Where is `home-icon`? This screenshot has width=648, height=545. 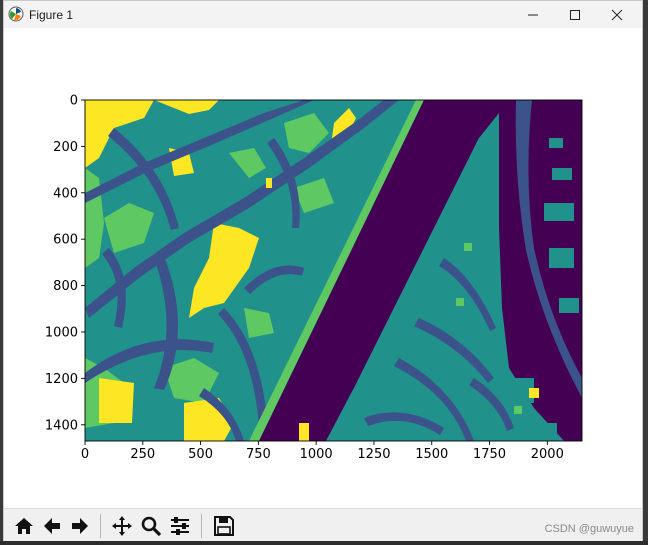 home-icon is located at coordinates (24, 526).